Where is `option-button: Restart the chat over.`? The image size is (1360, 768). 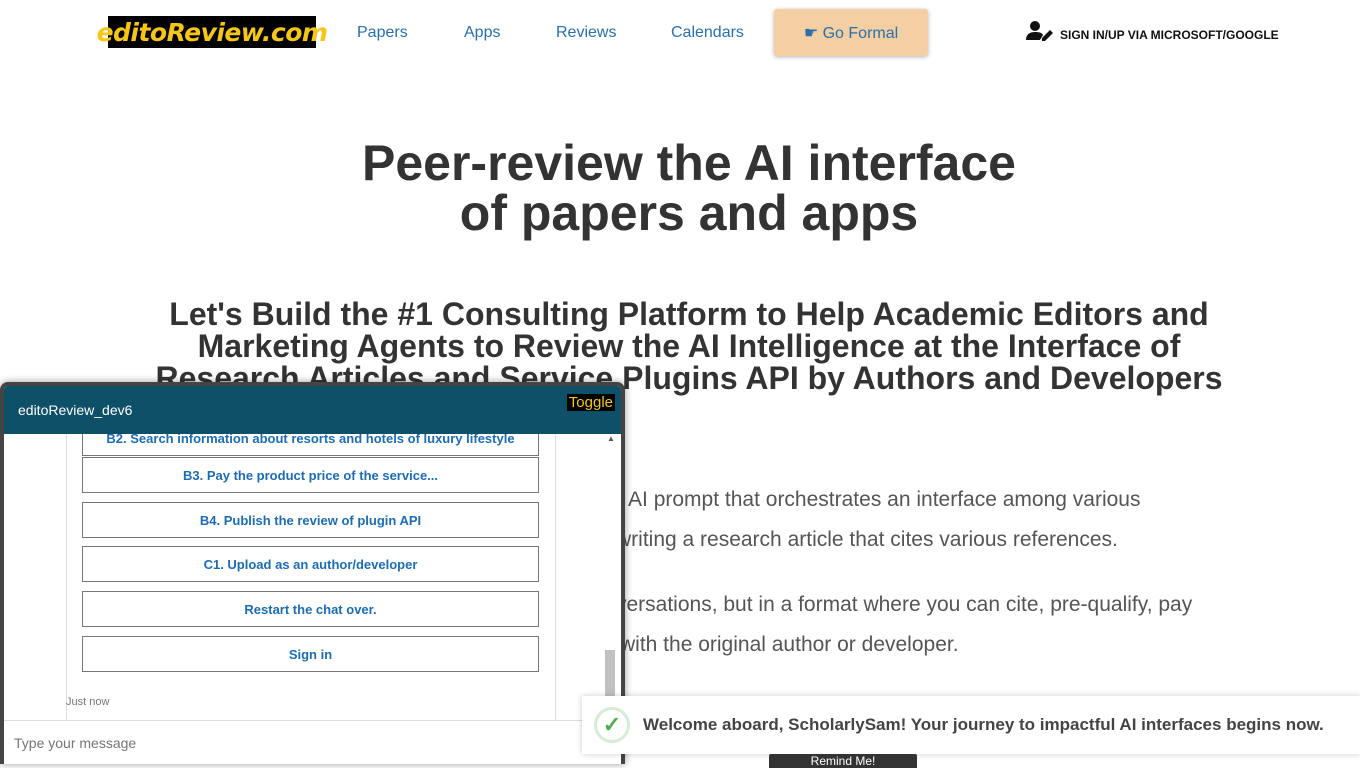
option-button: Restart the chat over. is located at coordinates (310, 609).